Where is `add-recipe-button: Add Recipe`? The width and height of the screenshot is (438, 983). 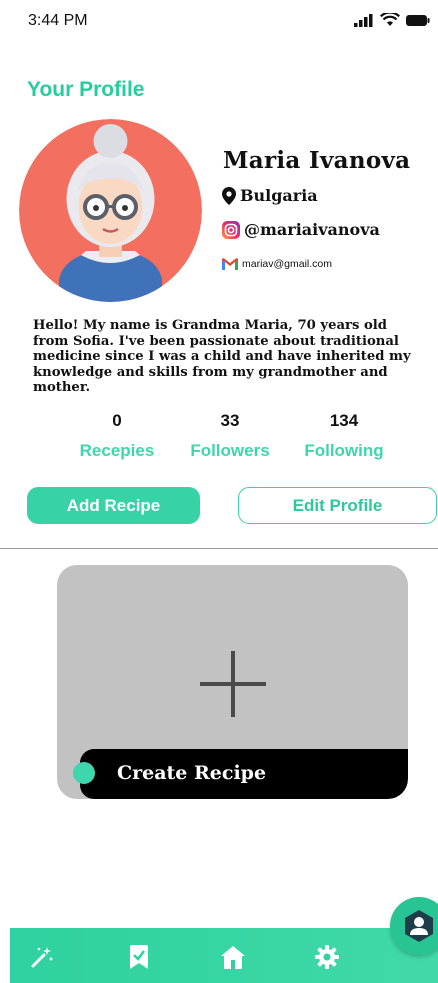
add-recipe-button: Add Recipe is located at coordinates (113, 505).